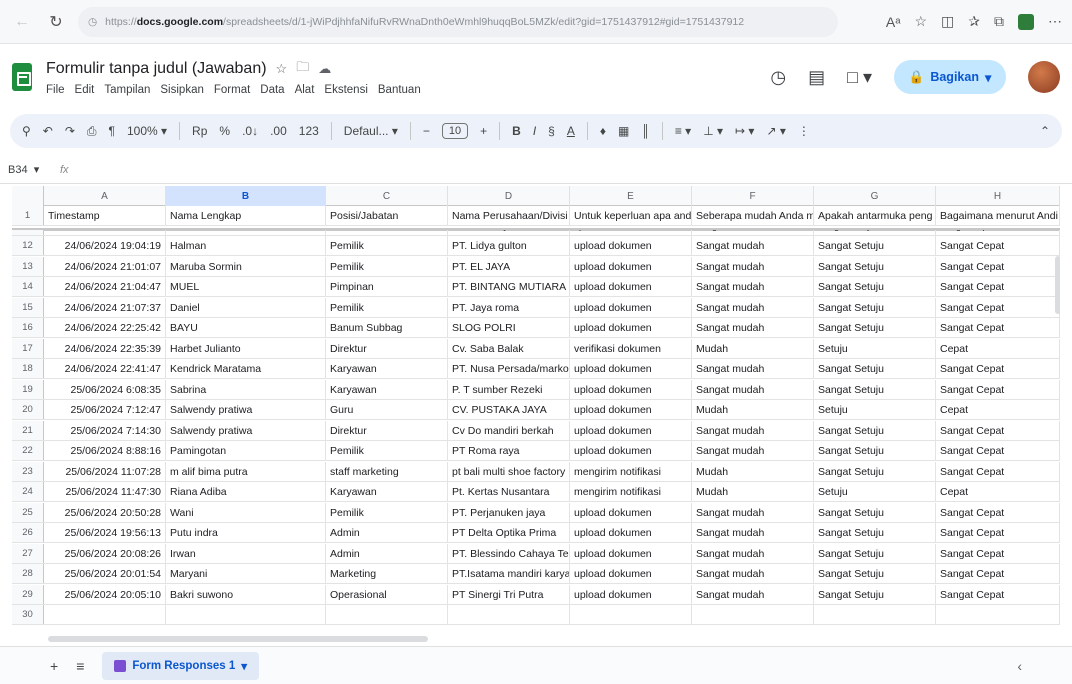  Describe the element at coordinates (1055, 21) in the screenshot. I see `more-menu-icon: ⋯` at that location.